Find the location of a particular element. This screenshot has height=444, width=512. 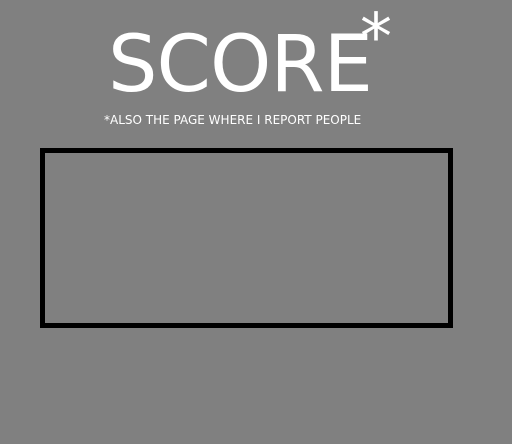

footnote-text: *ALSO THE PAGE WHERE I REPORT PEOPLE is located at coordinates (233, 120).